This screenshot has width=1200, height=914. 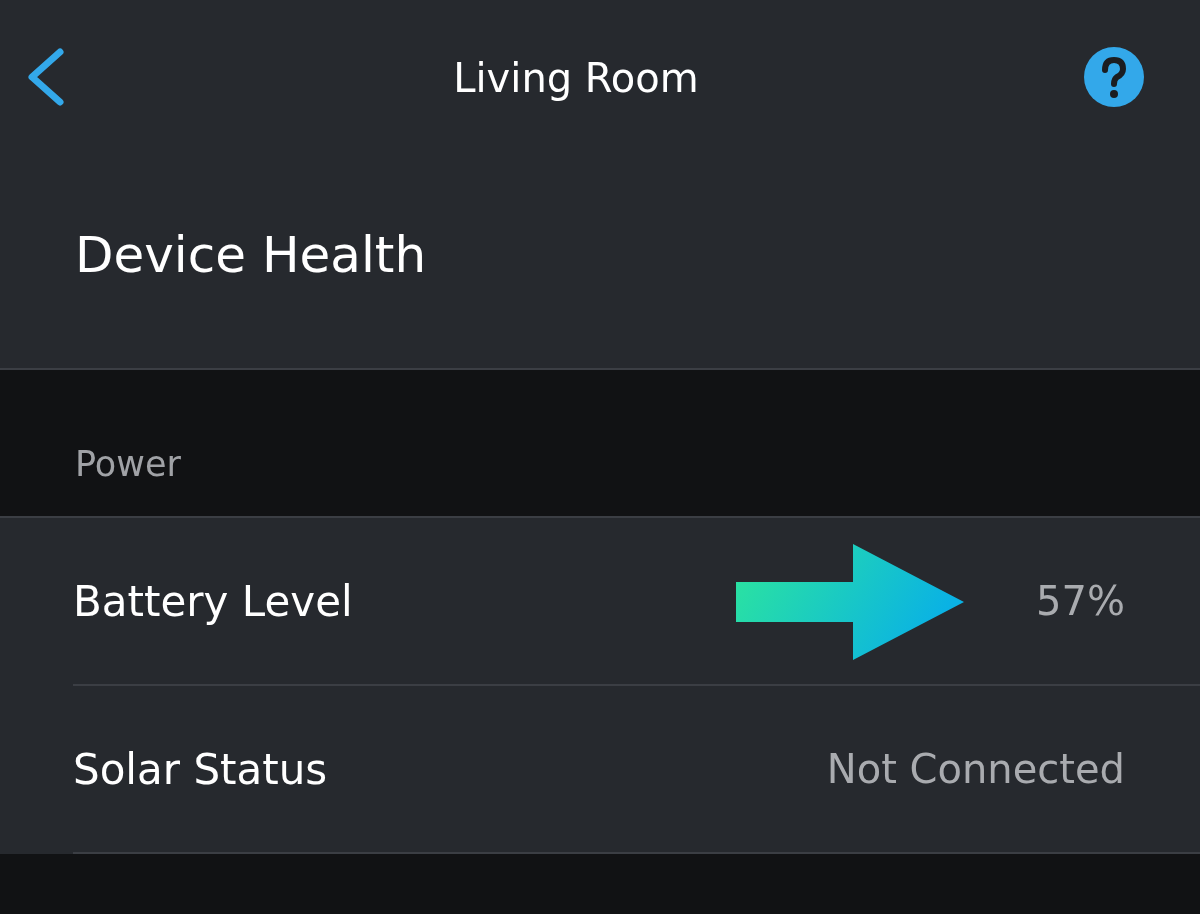 I want to click on row-value: 57%, so click(x=1080, y=601).